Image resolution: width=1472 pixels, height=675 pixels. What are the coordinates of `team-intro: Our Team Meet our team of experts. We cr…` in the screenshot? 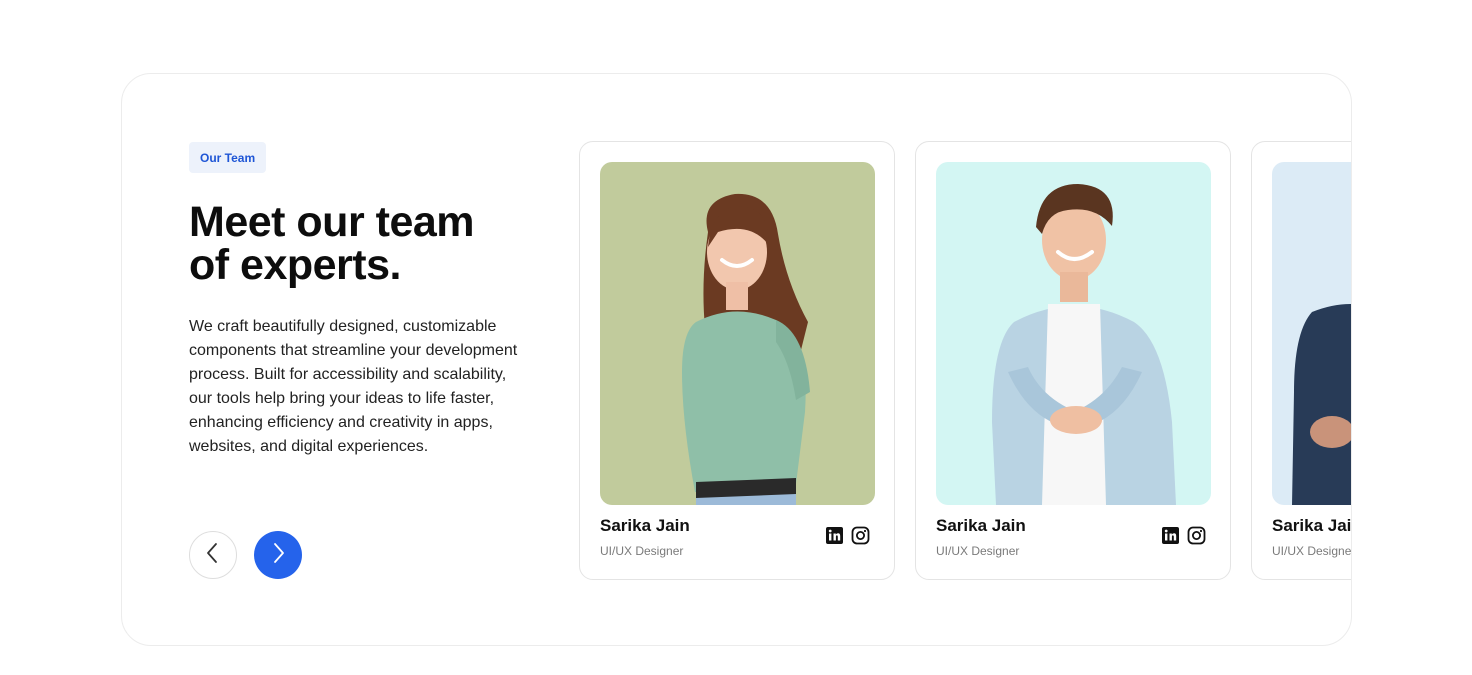 It's located at (354, 300).